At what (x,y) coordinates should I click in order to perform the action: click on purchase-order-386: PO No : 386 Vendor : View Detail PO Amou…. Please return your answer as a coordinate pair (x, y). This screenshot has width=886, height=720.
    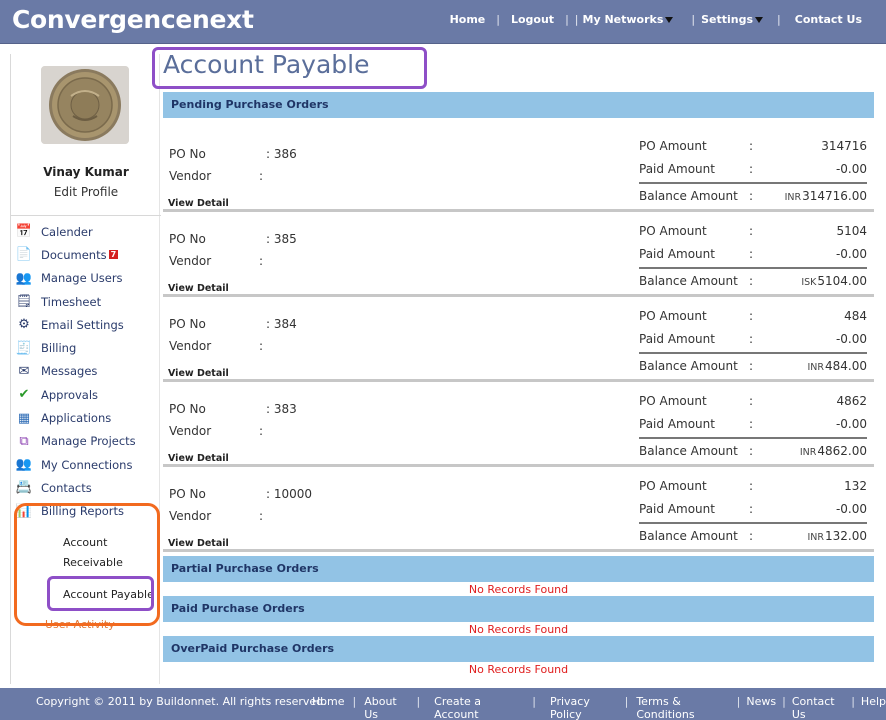
    Looking at the image, I should click on (518, 169).